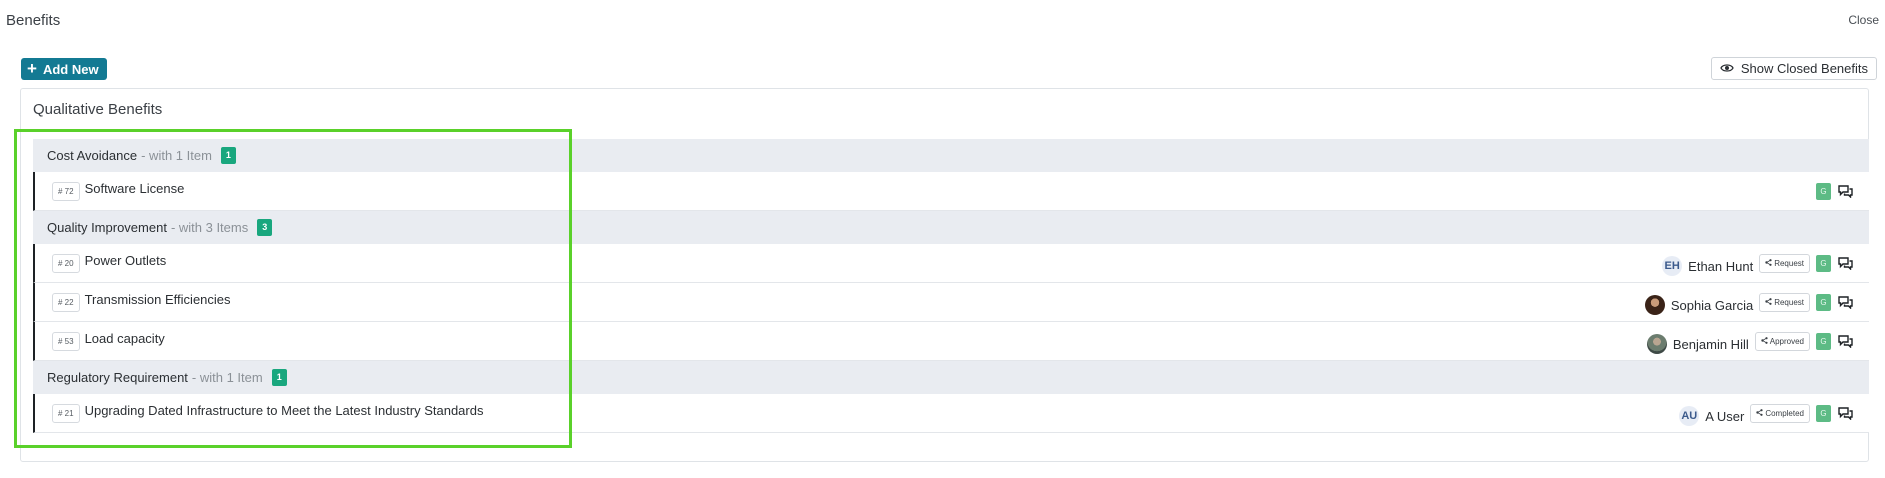 The height and width of the screenshot is (478, 1885). I want to click on count-badge: 3, so click(265, 227).